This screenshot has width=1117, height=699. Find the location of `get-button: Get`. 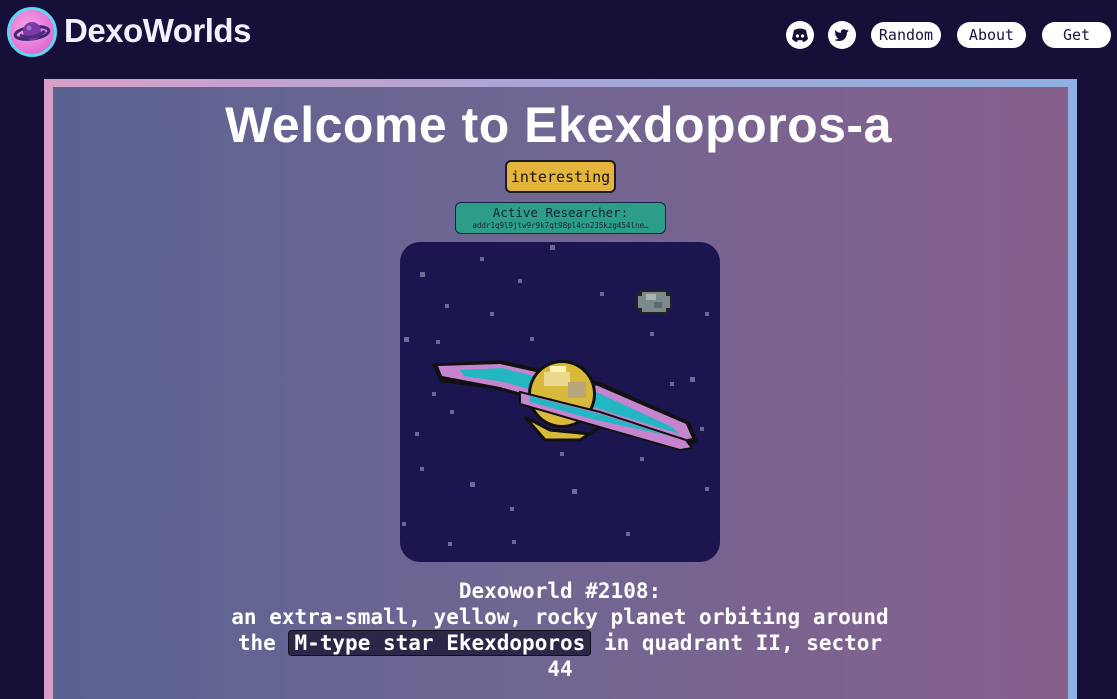

get-button: Get is located at coordinates (1076, 35).